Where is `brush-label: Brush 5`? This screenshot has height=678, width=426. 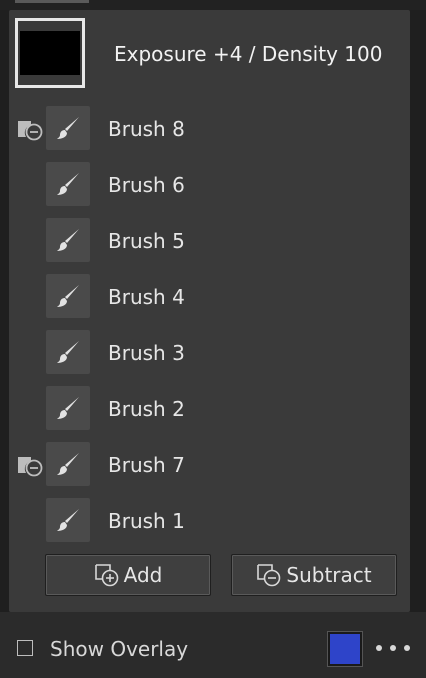
brush-label: Brush 5 is located at coordinates (146, 241).